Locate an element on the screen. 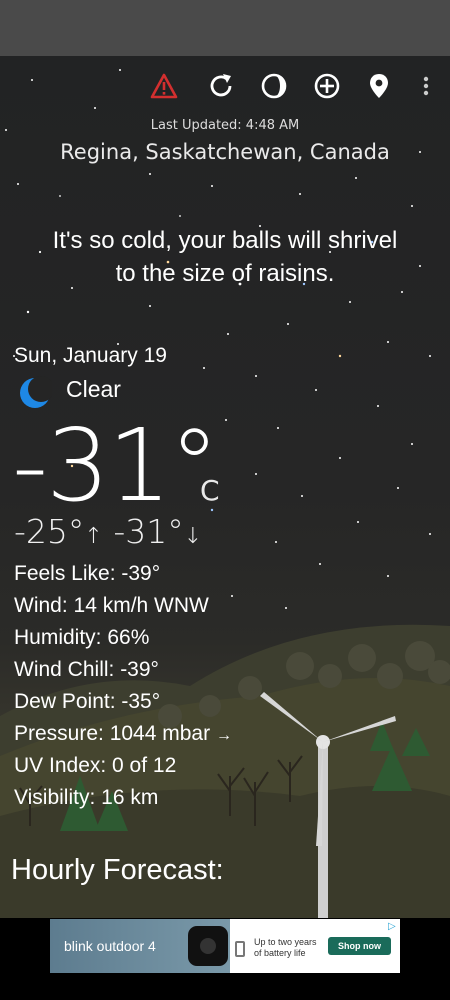 The image size is (450, 1000). current-temperature: -31° is located at coordinates (115, 465).